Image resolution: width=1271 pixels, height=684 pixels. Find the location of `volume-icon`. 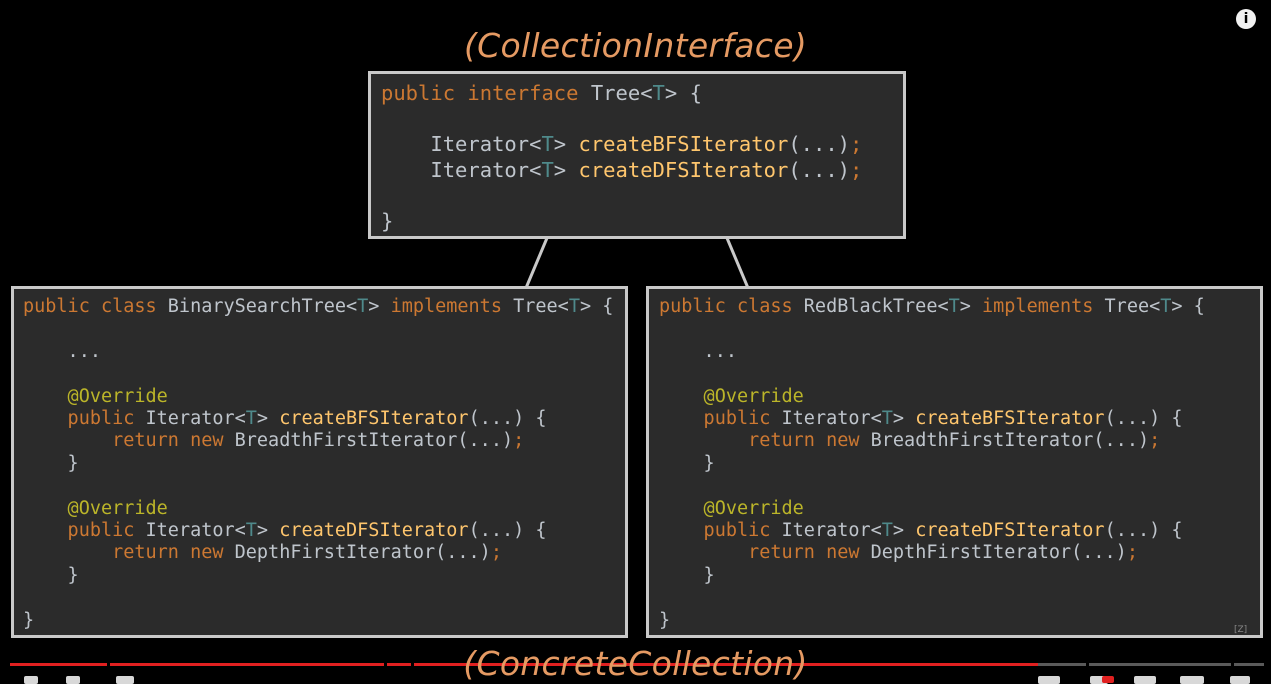

volume-icon is located at coordinates (125, 680).